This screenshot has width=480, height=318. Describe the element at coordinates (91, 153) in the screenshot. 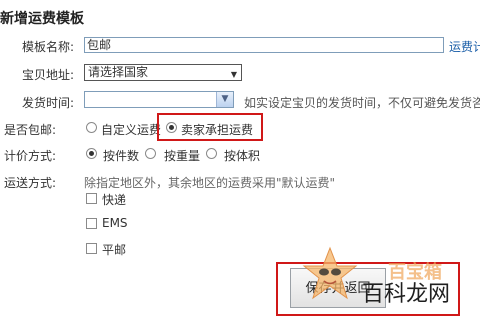

I see `price-by-count-radio` at that location.